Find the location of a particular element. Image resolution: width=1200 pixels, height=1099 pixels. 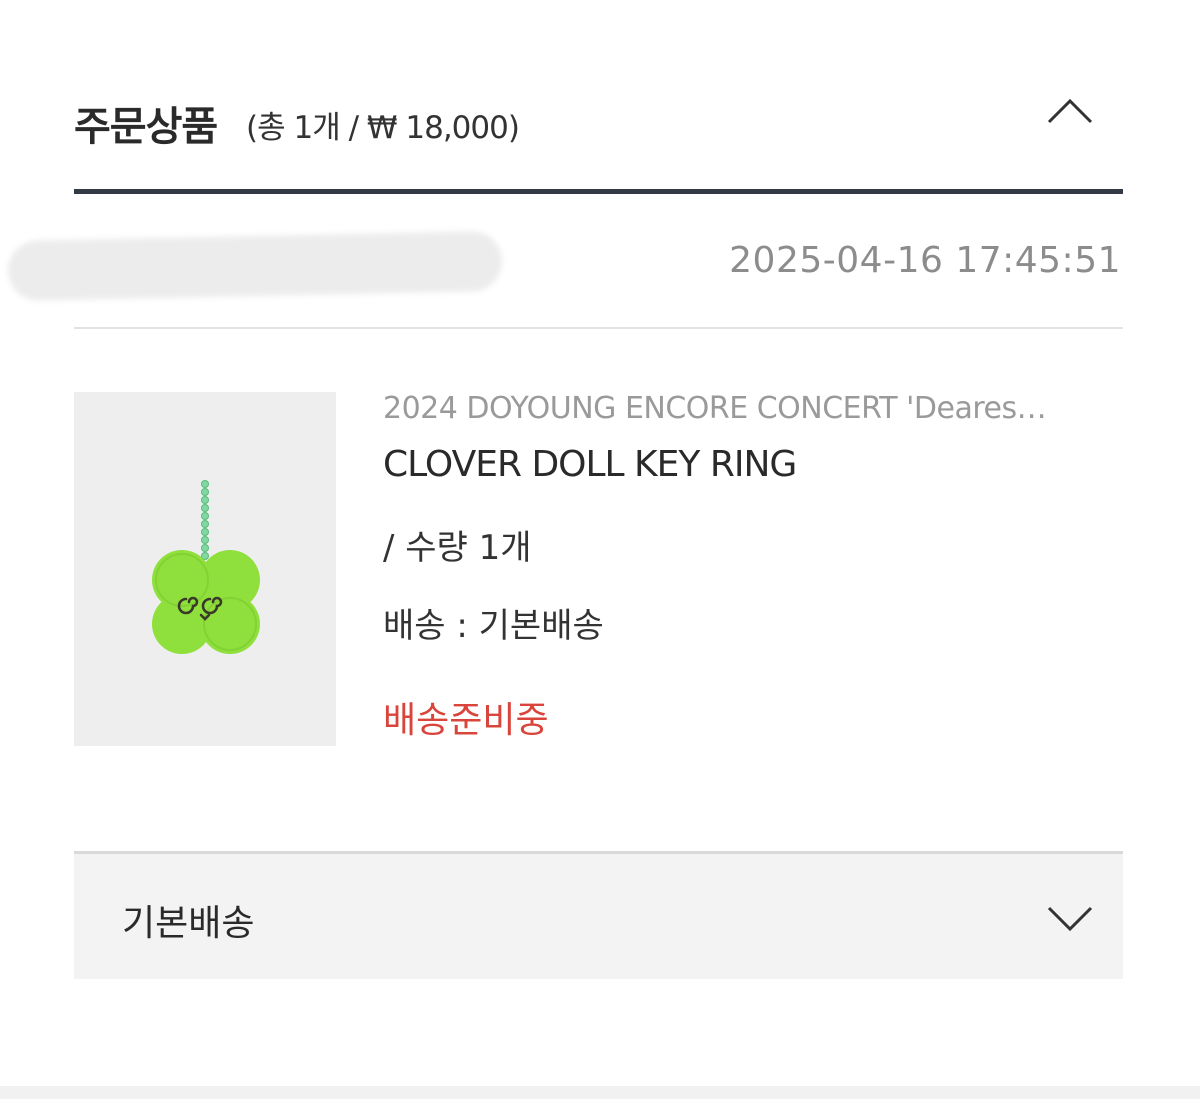

expand-button is located at coordinates (1070, 918).